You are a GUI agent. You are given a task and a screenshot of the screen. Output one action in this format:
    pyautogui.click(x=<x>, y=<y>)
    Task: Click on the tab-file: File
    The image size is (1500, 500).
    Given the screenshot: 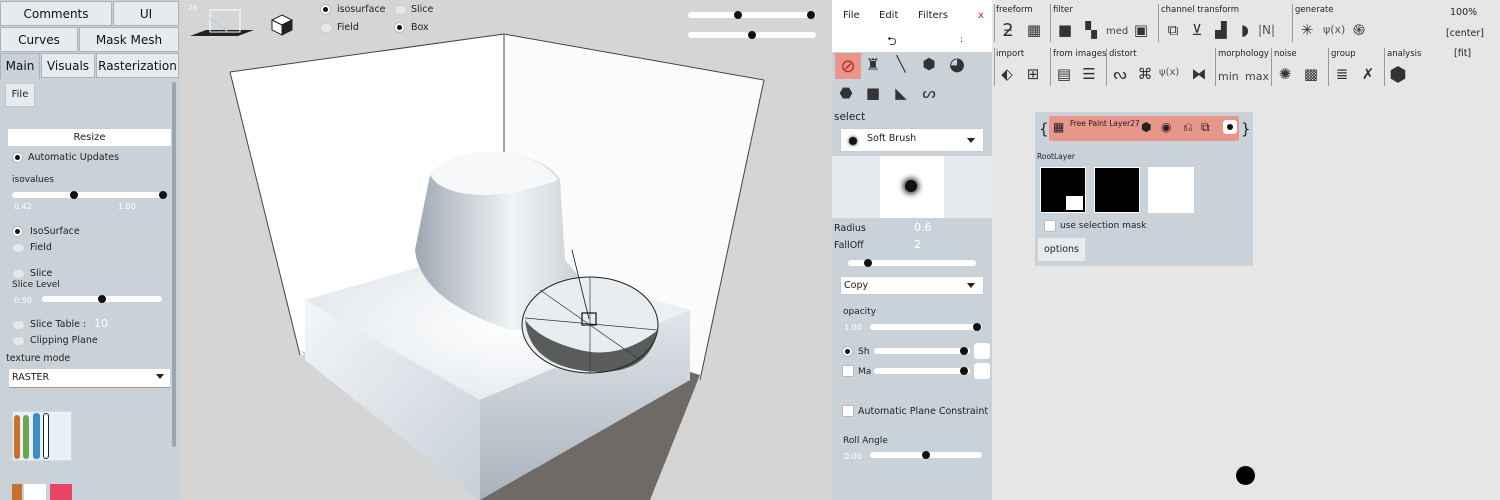 What is the action you would take?
    pyautogui.click(x=20, y=95)
    